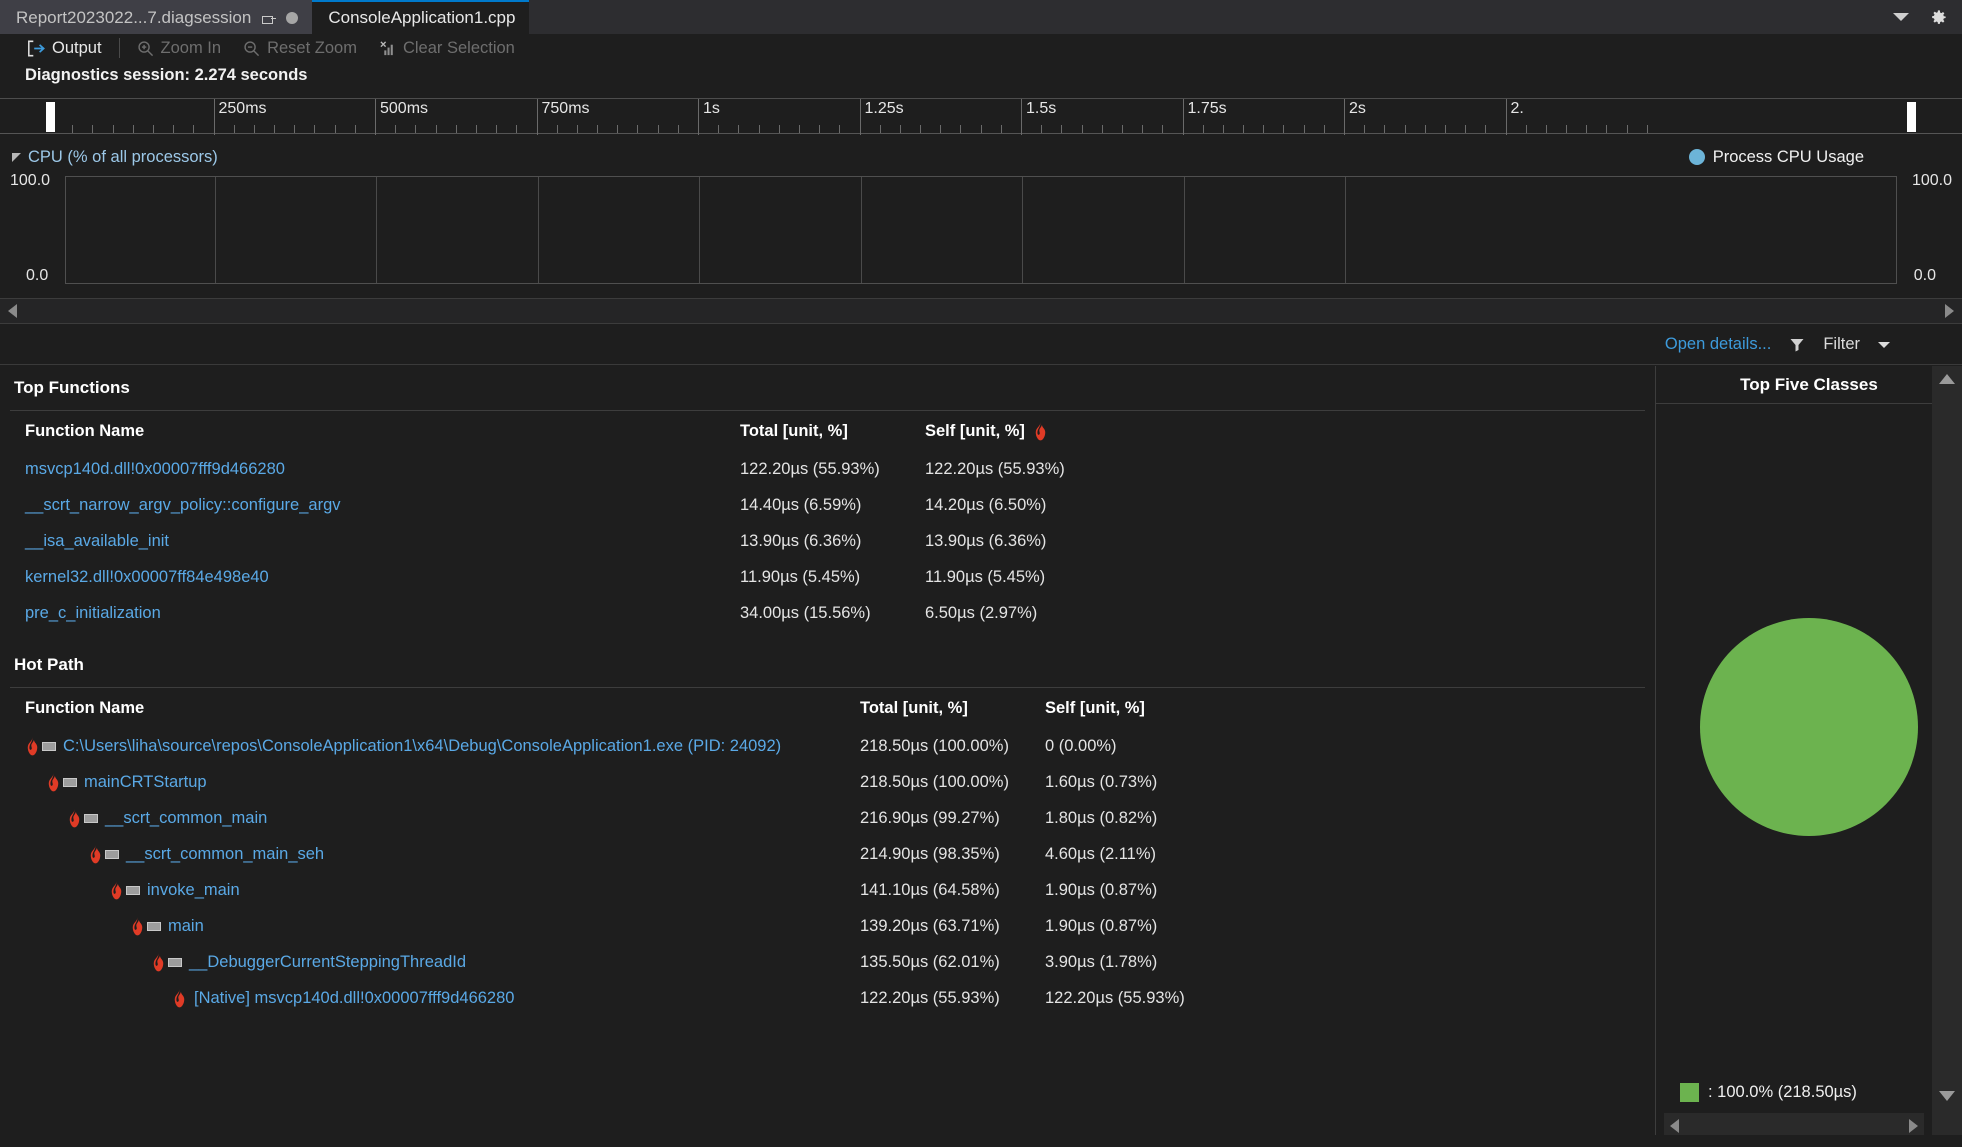  I want to click on hot-path-title: Hot Path, so click(49, 664).